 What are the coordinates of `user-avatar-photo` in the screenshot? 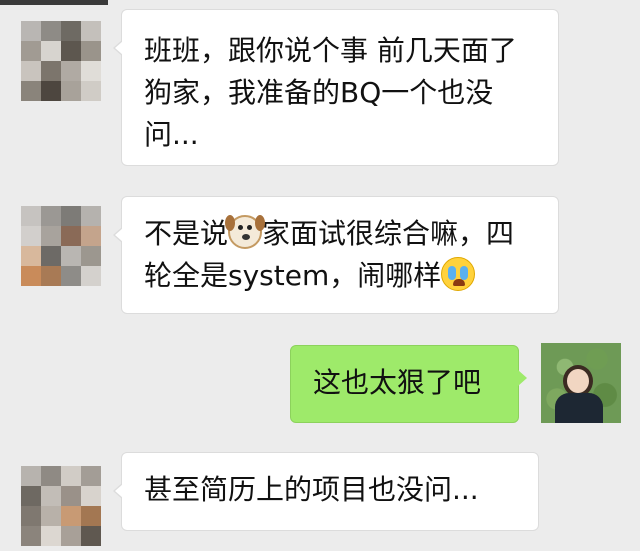 It's located at (581, 383).